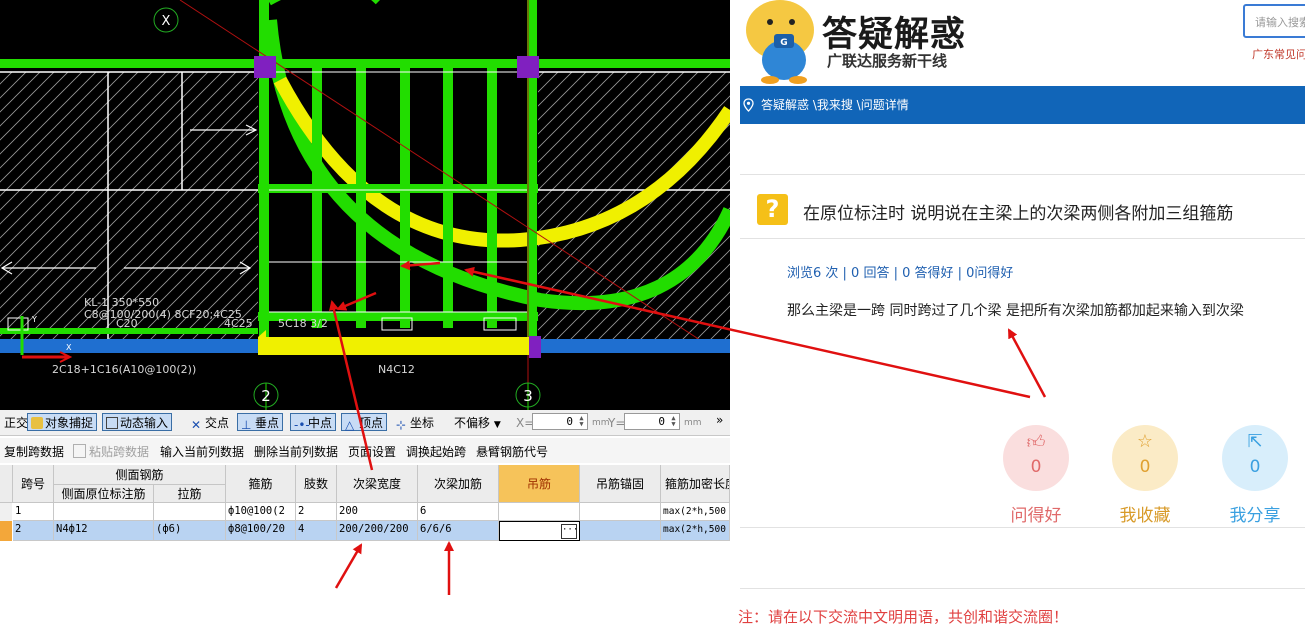  What do you see at coordinates (6, 484) in the screenshot?
I see `row-header-corner` at bounding box center [6, 484].